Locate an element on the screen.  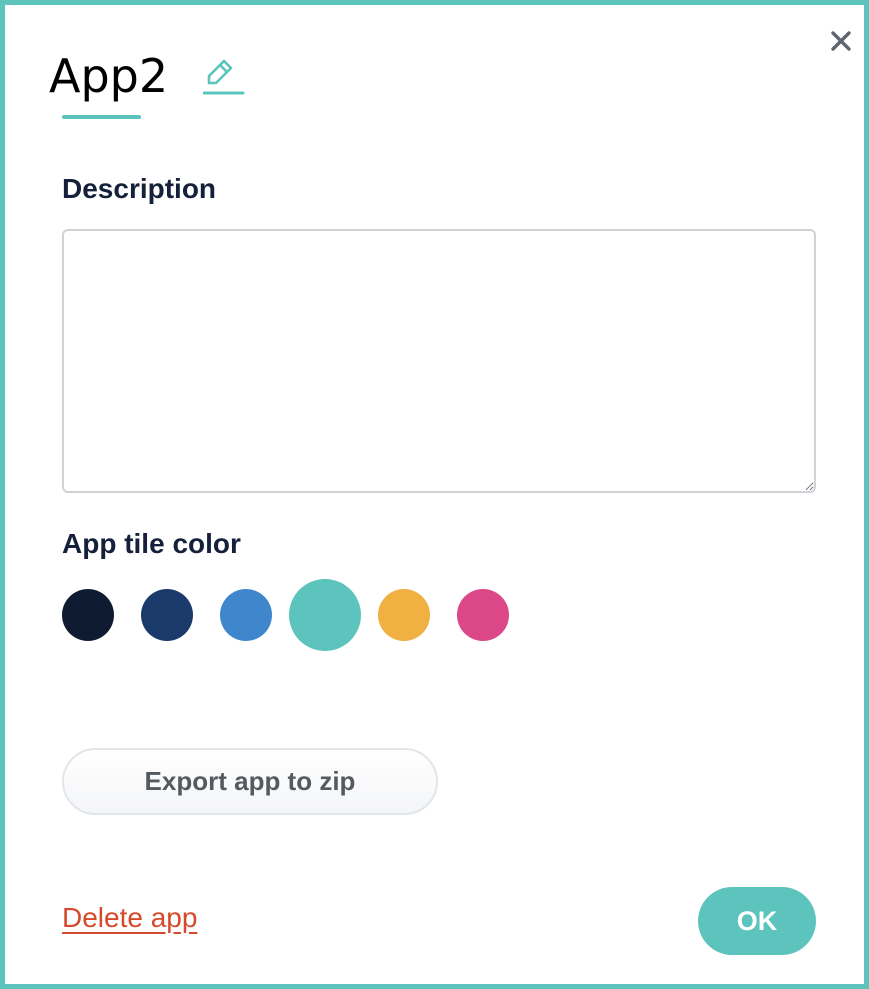
delete-app-link: Delete app is located at coordinates (129, 918).